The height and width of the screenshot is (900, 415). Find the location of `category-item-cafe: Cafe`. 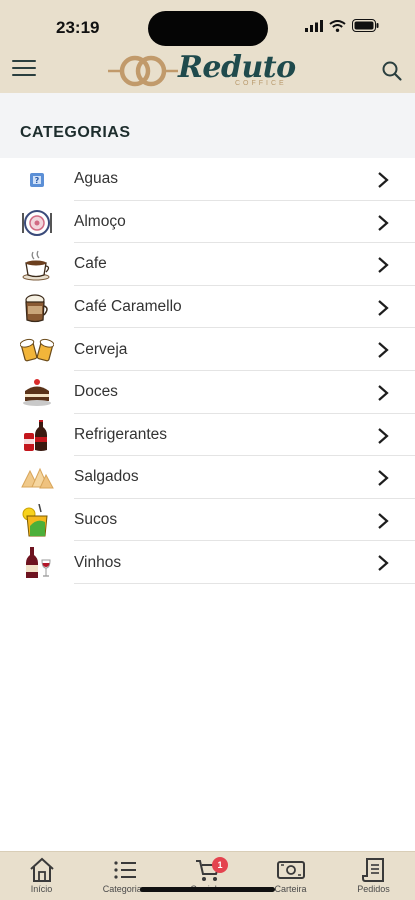

category-item-cafe: Cafe is located at coordinates (207, 264).